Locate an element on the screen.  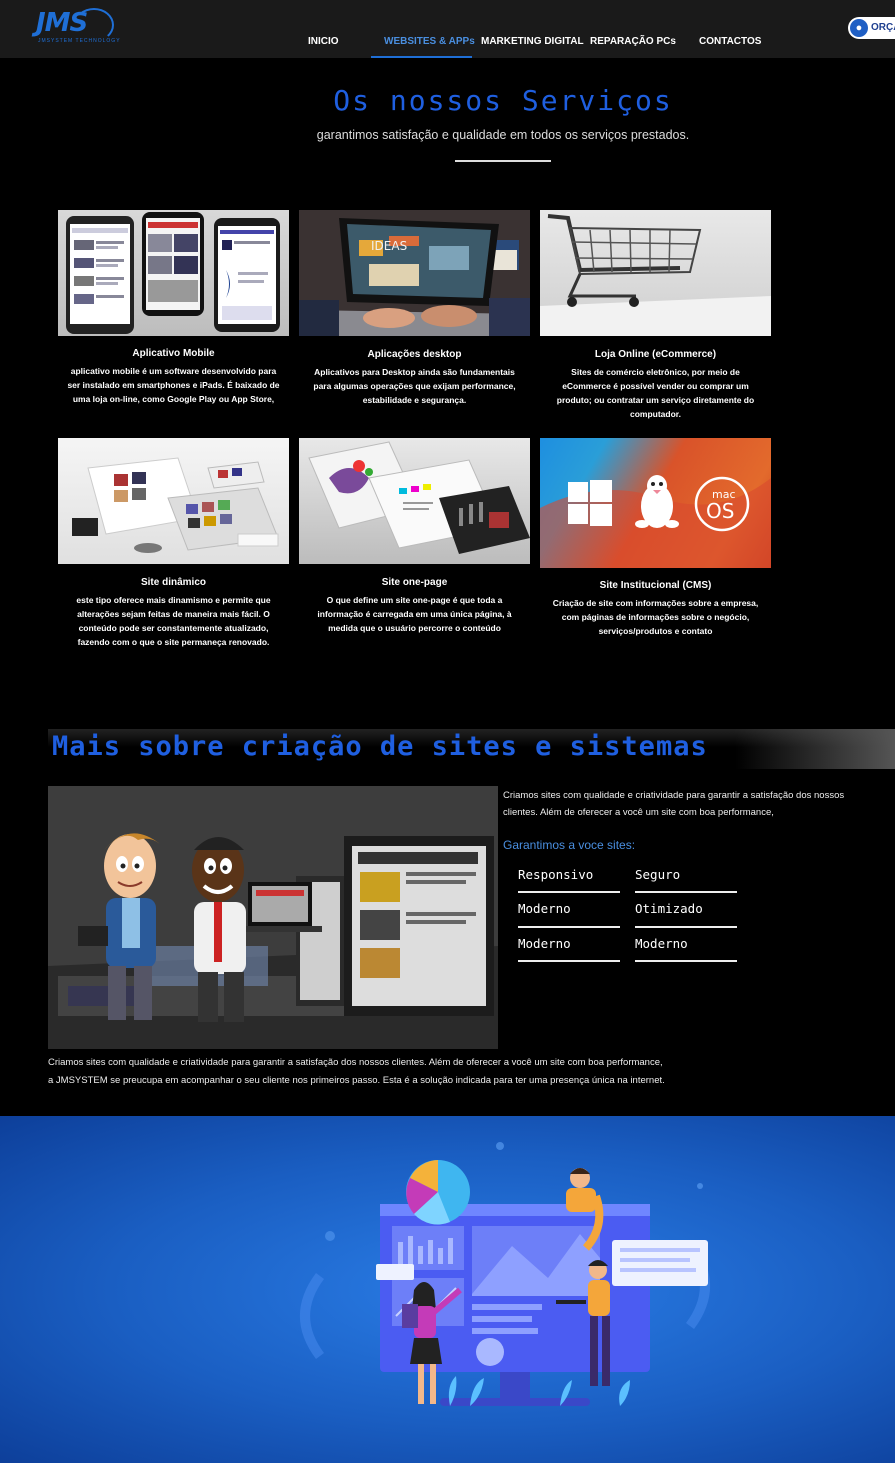
feature-responsivo: Responsivo is located at coordinates (556, 874).